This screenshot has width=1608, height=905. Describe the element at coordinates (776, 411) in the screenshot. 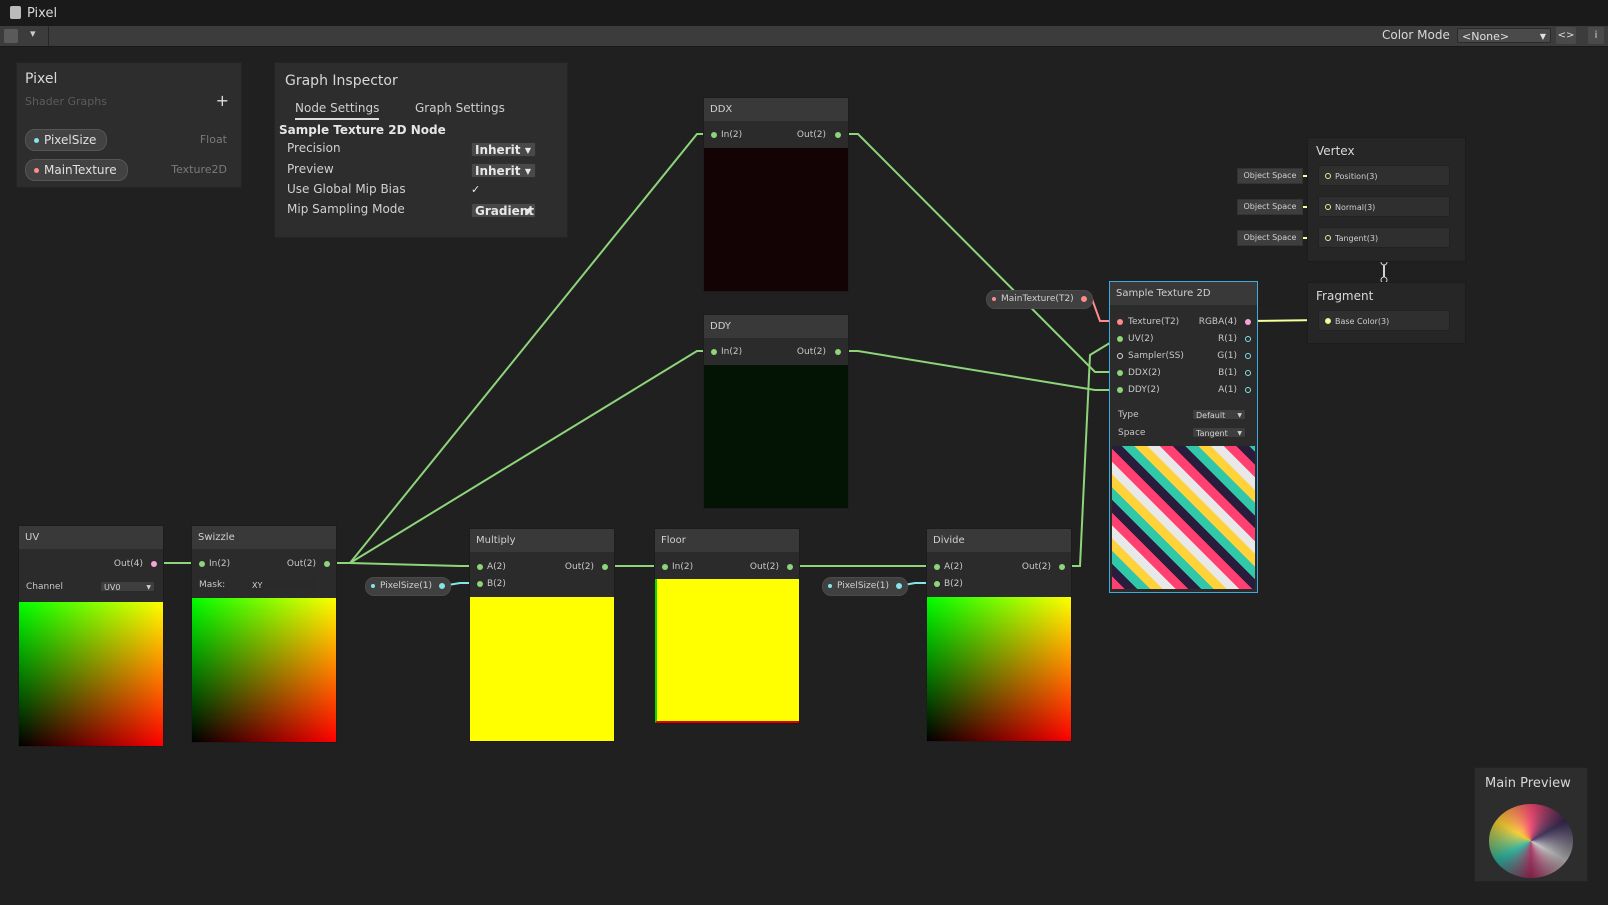

I see `node-ddy: DDY In(2) Out(2)` at that location.